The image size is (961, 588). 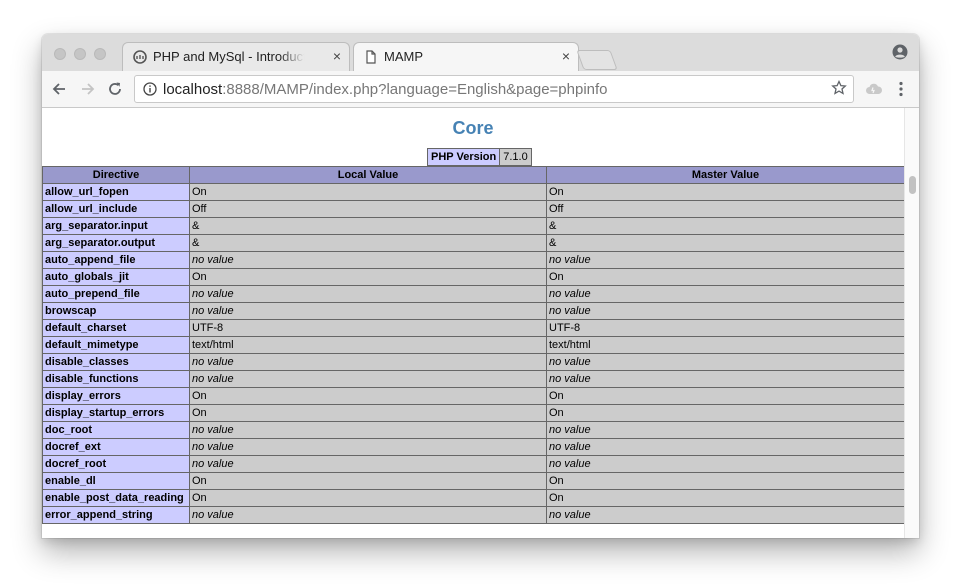 I want to click on tab-title-fade, so click(x=294, y=57).